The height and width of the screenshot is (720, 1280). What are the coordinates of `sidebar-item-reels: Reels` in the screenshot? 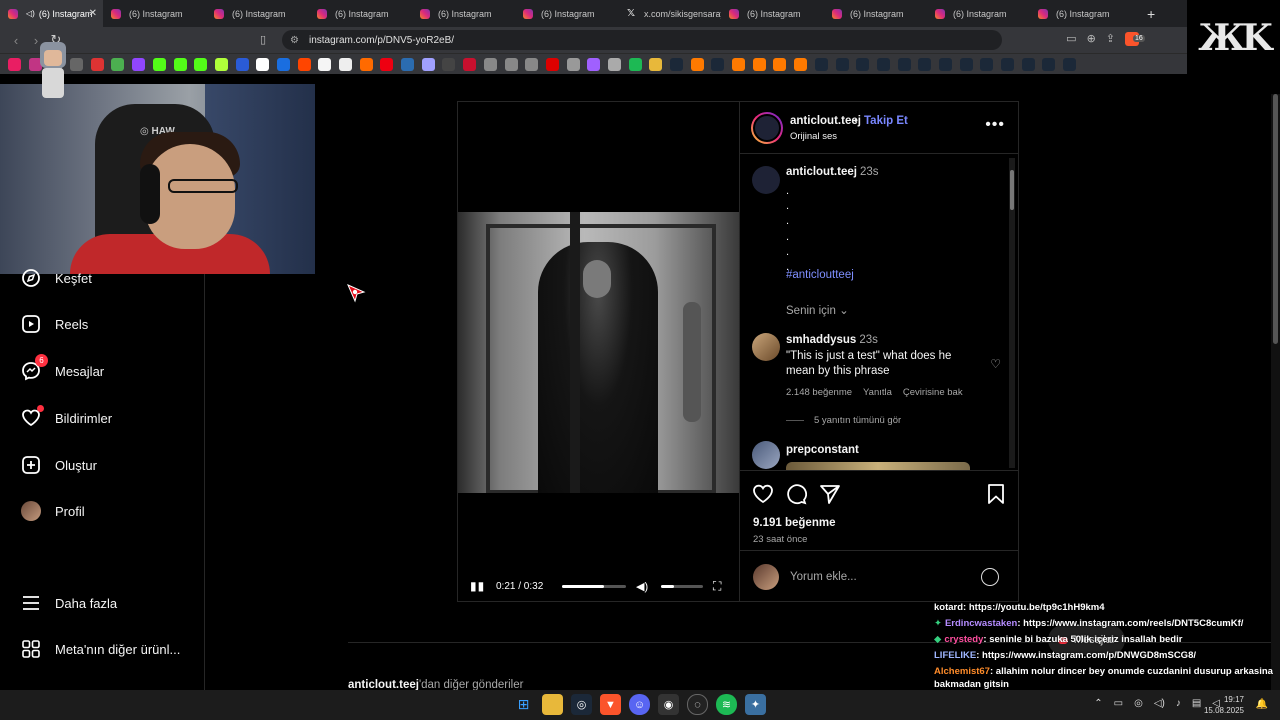 It's located at (54, 324).